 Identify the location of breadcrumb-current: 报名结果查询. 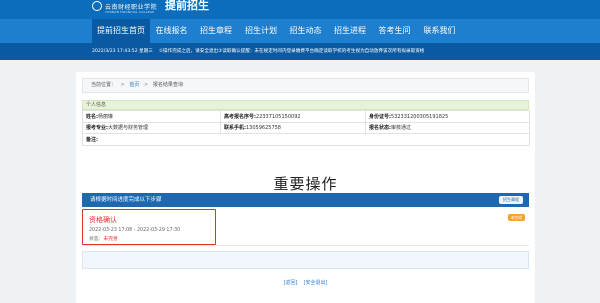
(167, 85).